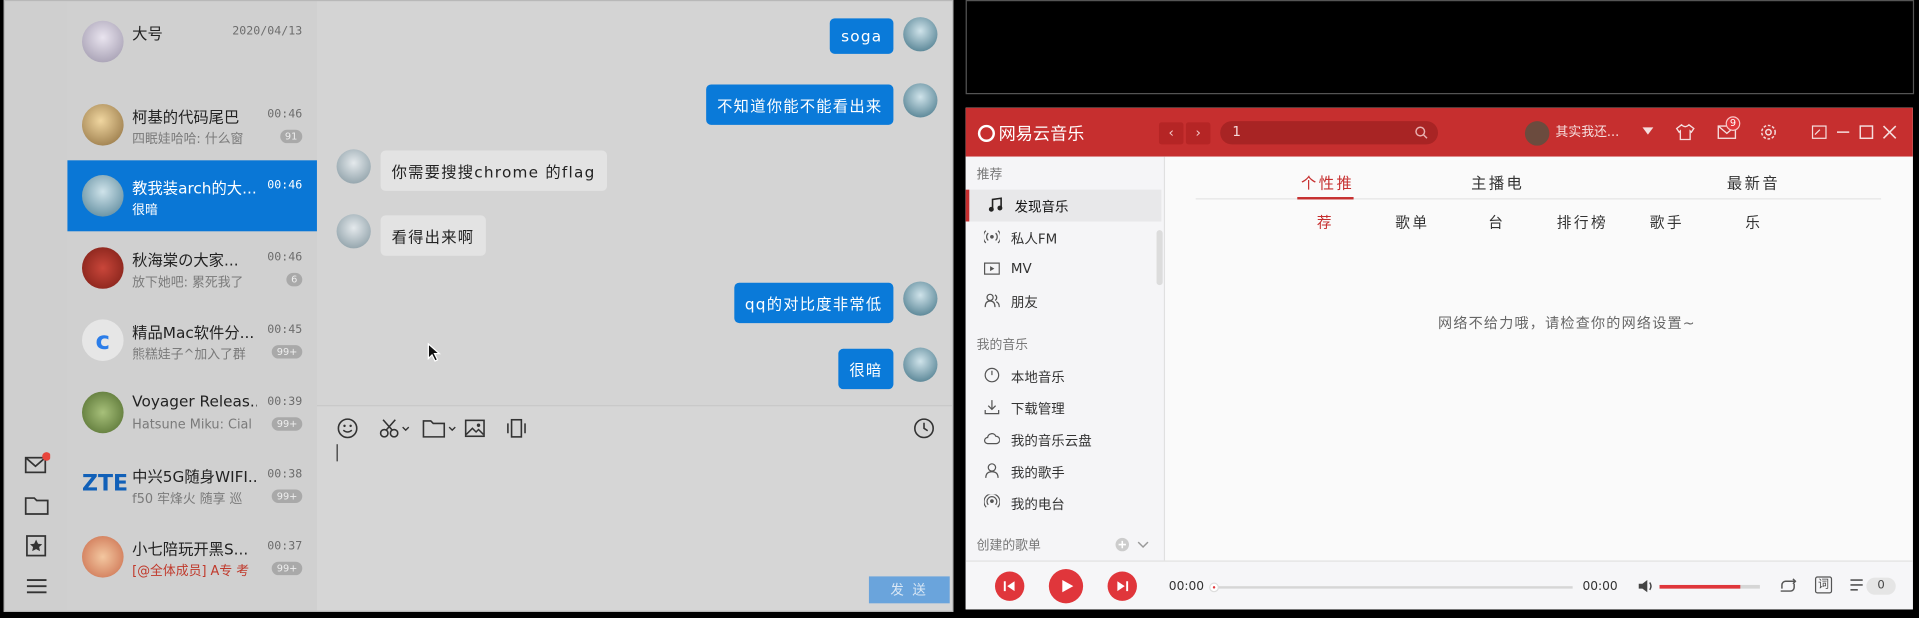 The width and height of the screenshot is (1919, 618). I want to click on chevron-down-icon, so click(1143, 545).